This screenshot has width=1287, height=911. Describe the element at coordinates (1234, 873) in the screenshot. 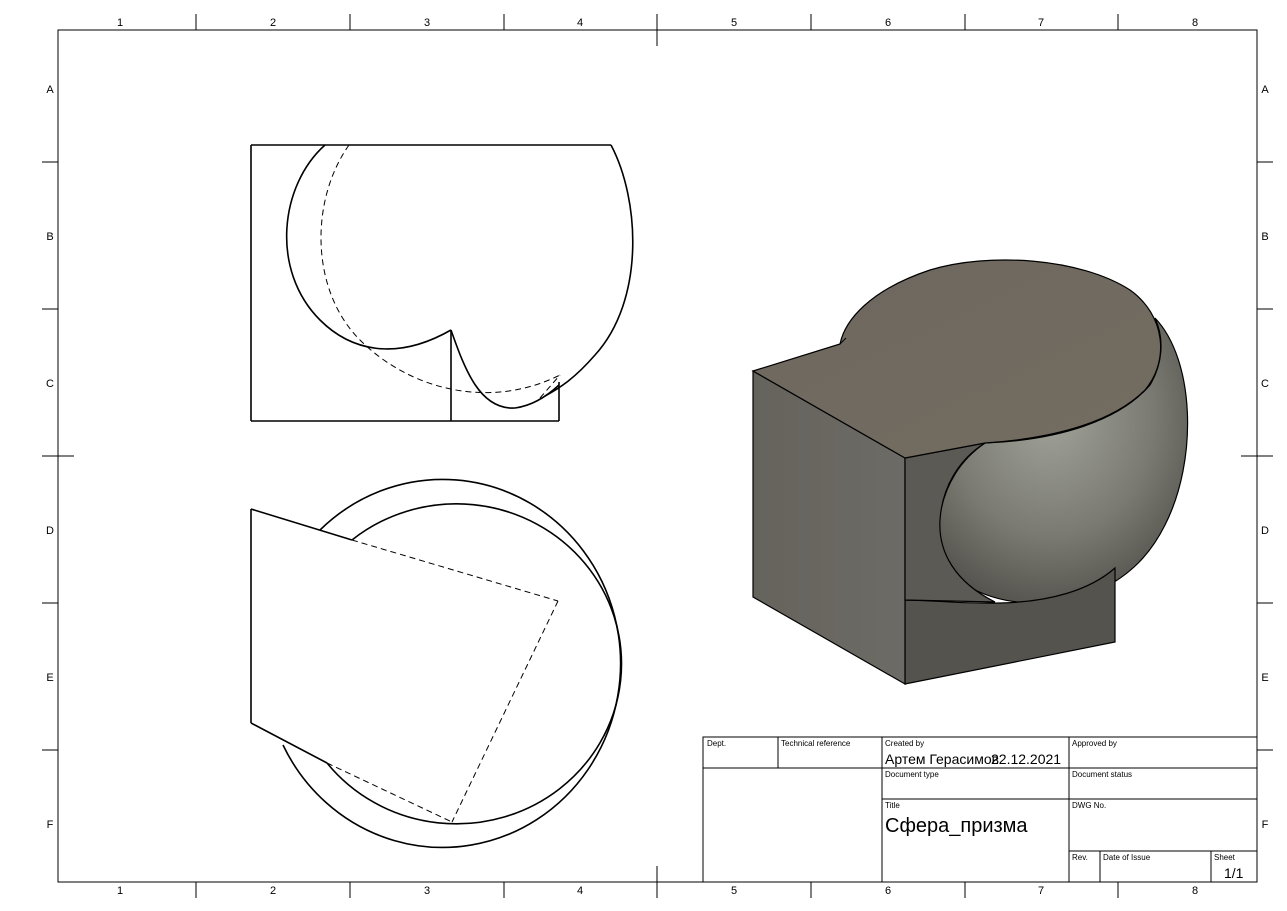

I see `sheet-value: 1/1` at that location.